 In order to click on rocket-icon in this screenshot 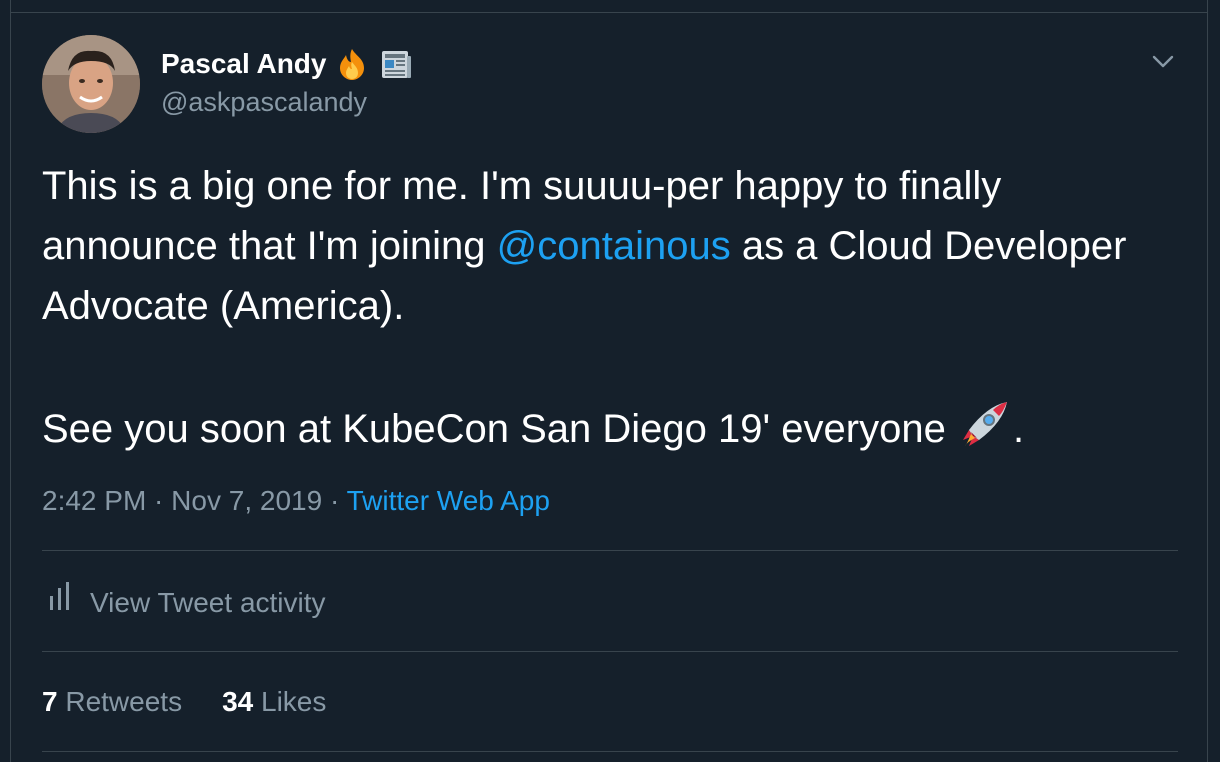, I will do `click(985, 424)`.